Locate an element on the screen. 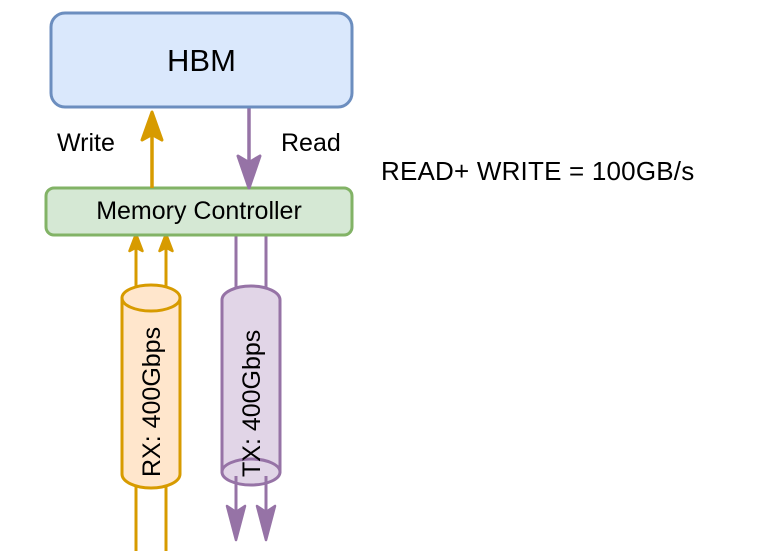  rx-cylinder-label: RX: 400Gbps is located at coordinates (152, 401).